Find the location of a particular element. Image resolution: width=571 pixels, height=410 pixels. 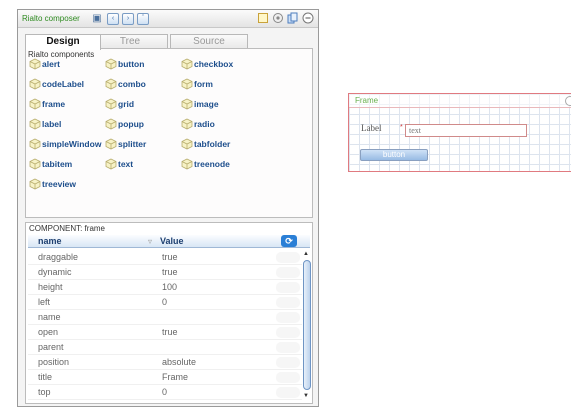

property-value: Frame is located at coordinates (175, 377).